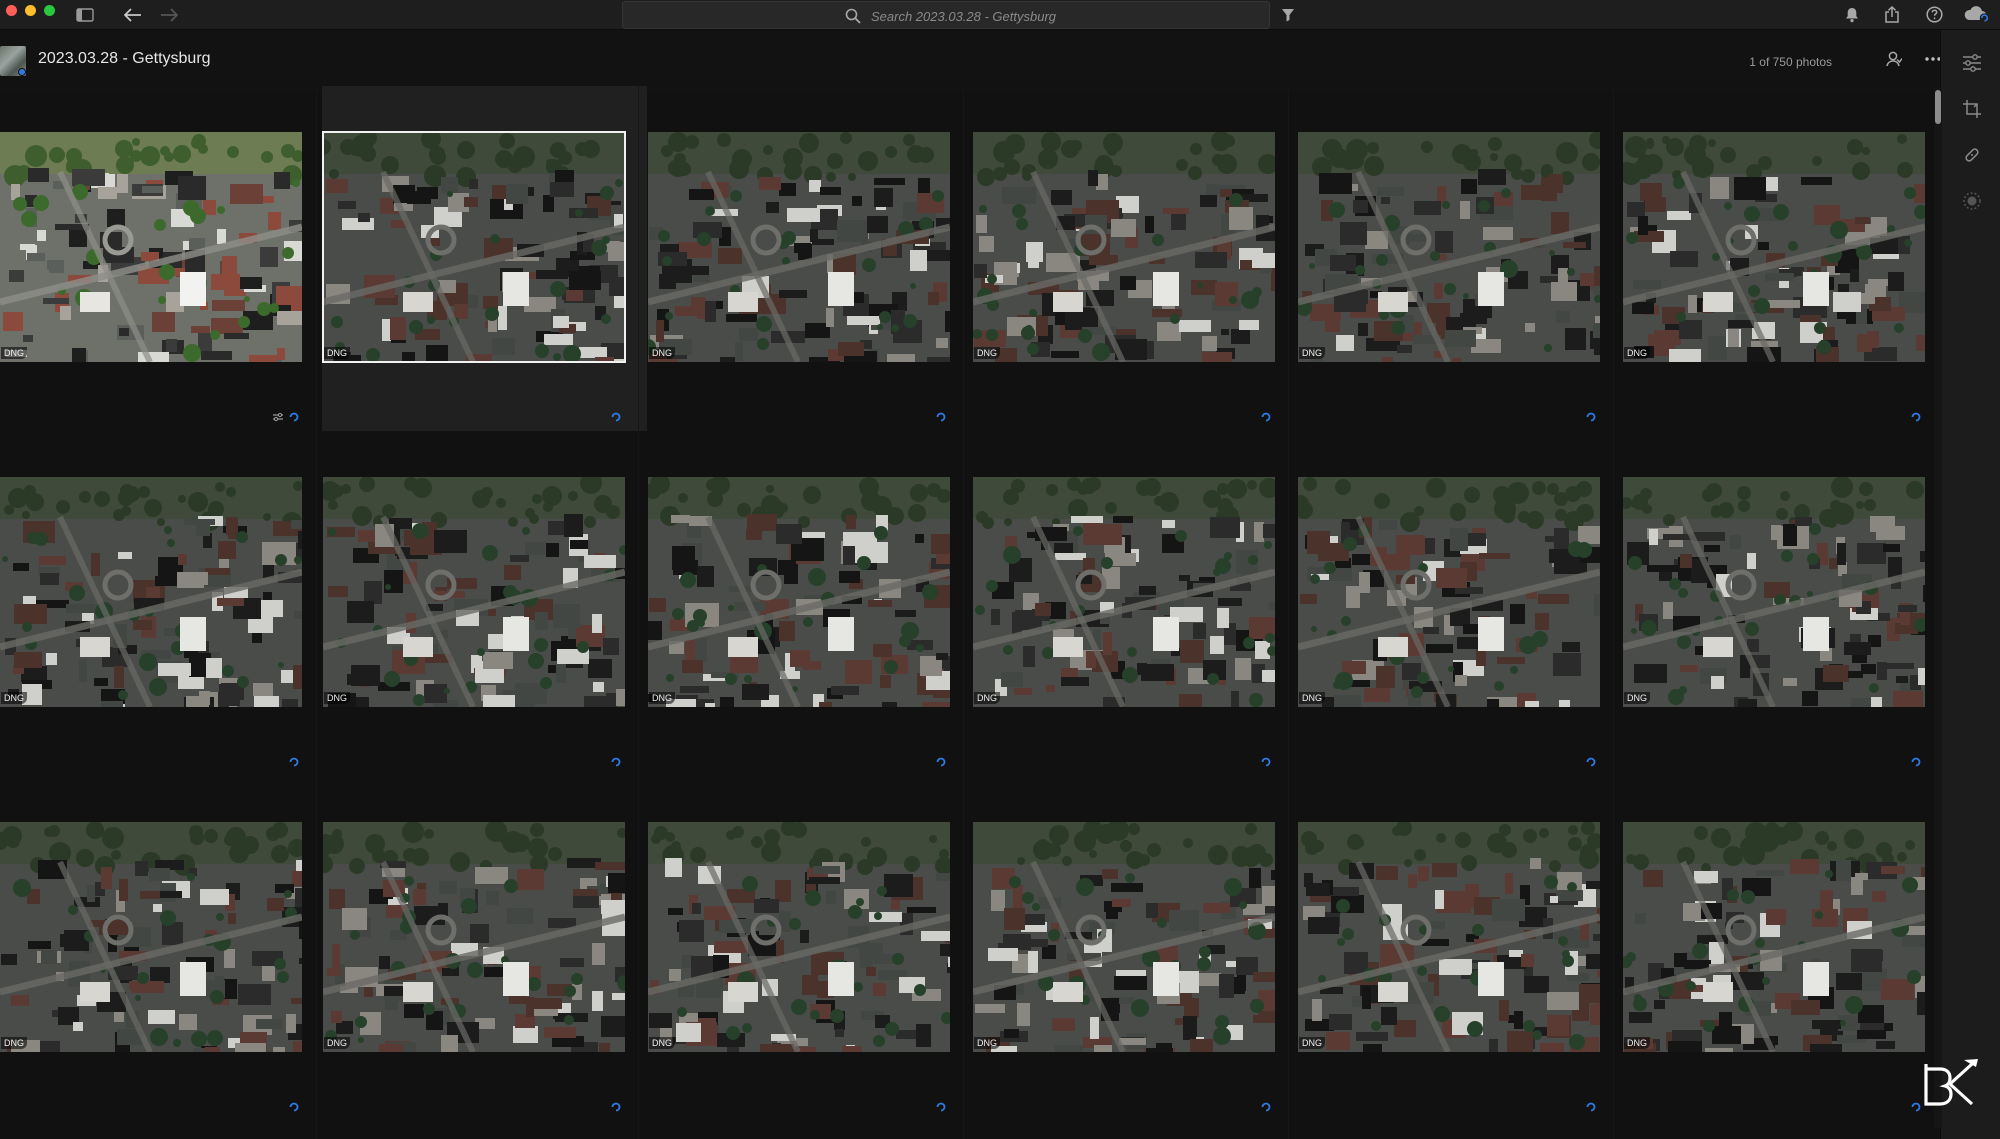 Image resolution: width=2000 pixels, height=1139 pixels. I want to click on edit-tools-panel, so click(1970, 584).